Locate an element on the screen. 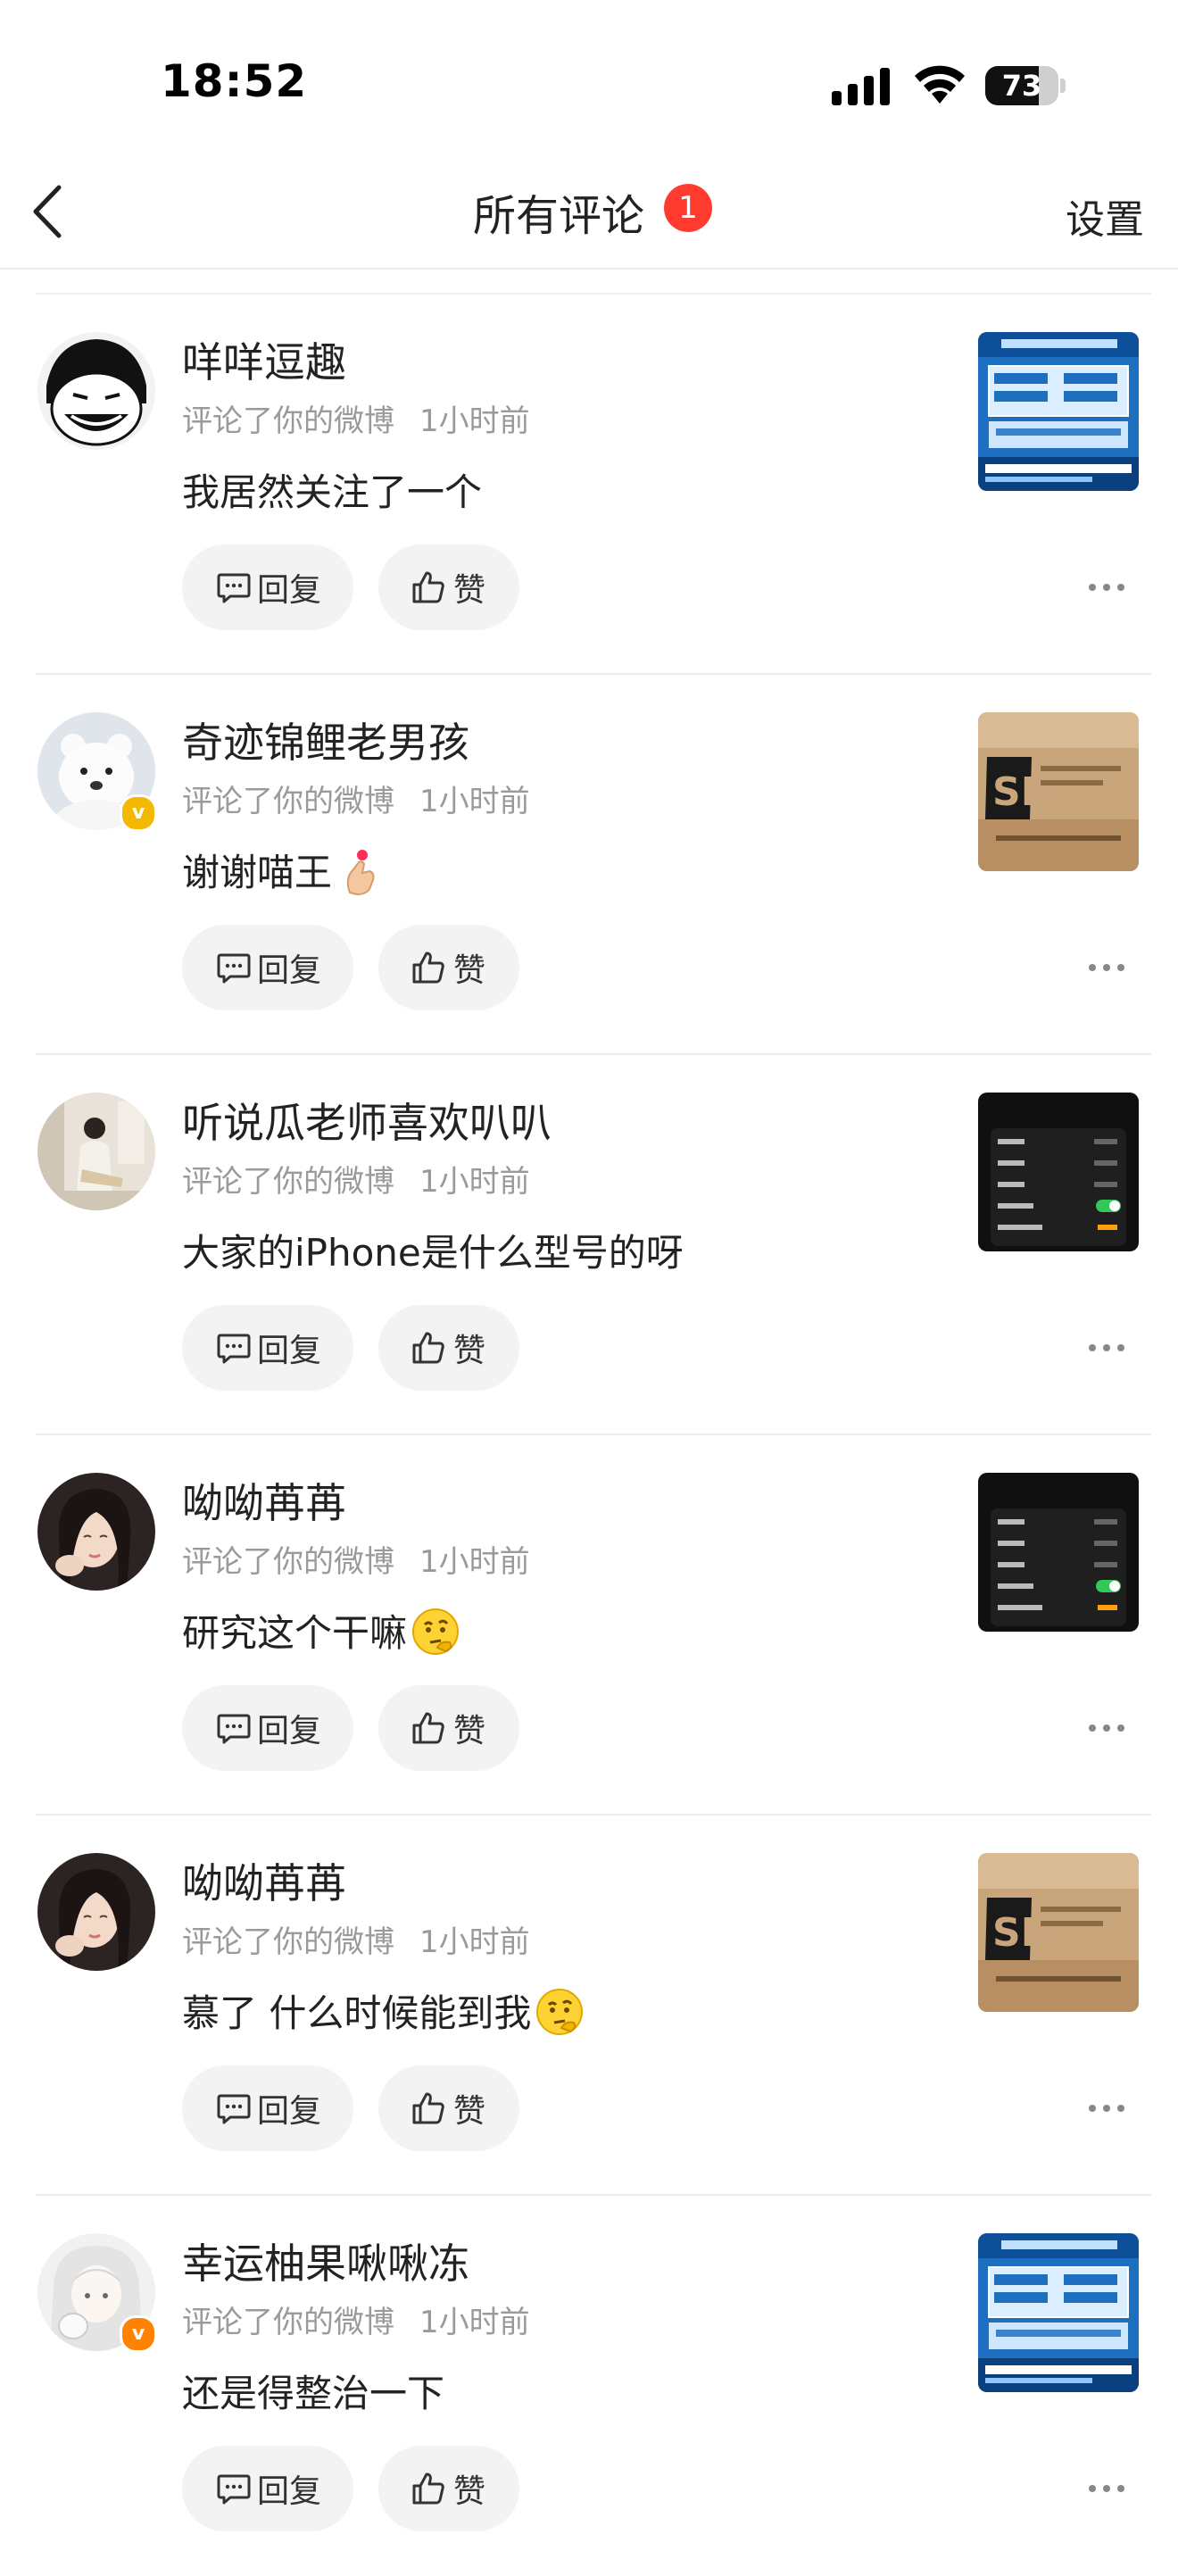 The image size is (1178, 2576). comment-text: 慕了 什么时候能到我 is located at coordinates (383, 2011).